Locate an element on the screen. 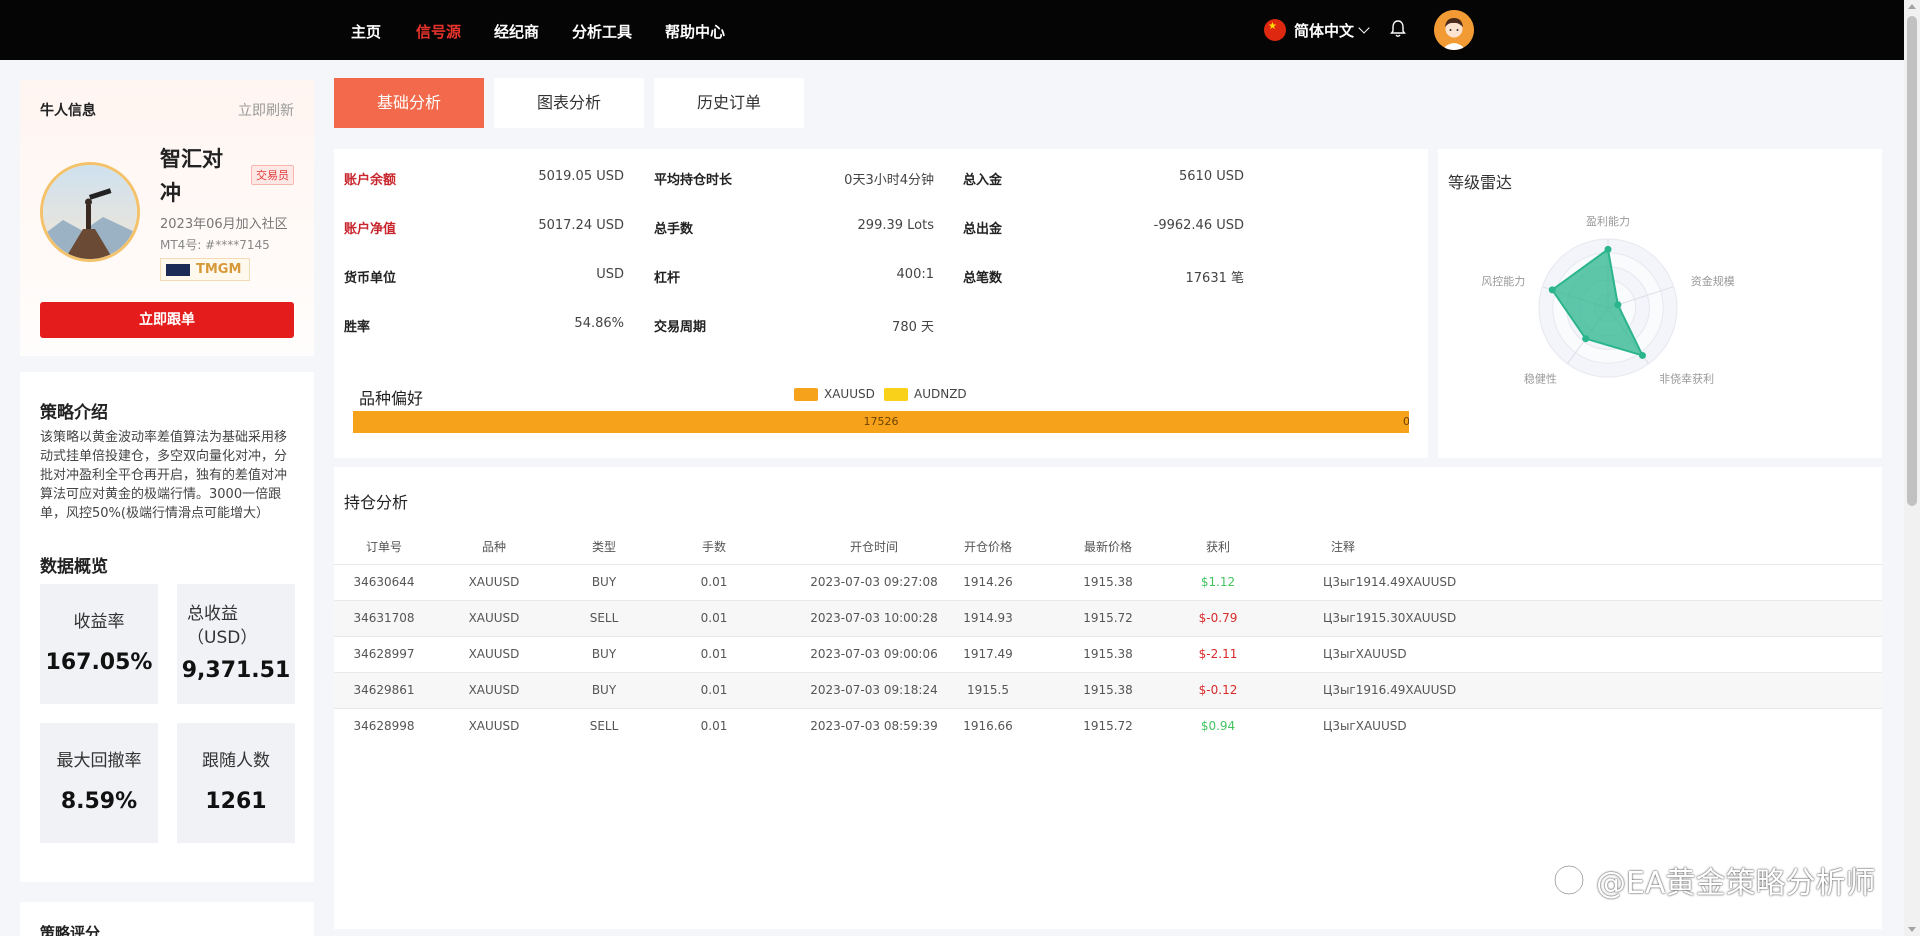 The width and height of the screenshot is (1920, 936). tab-basic-analysis: 基础分析 is located at coordinates (409, 103).